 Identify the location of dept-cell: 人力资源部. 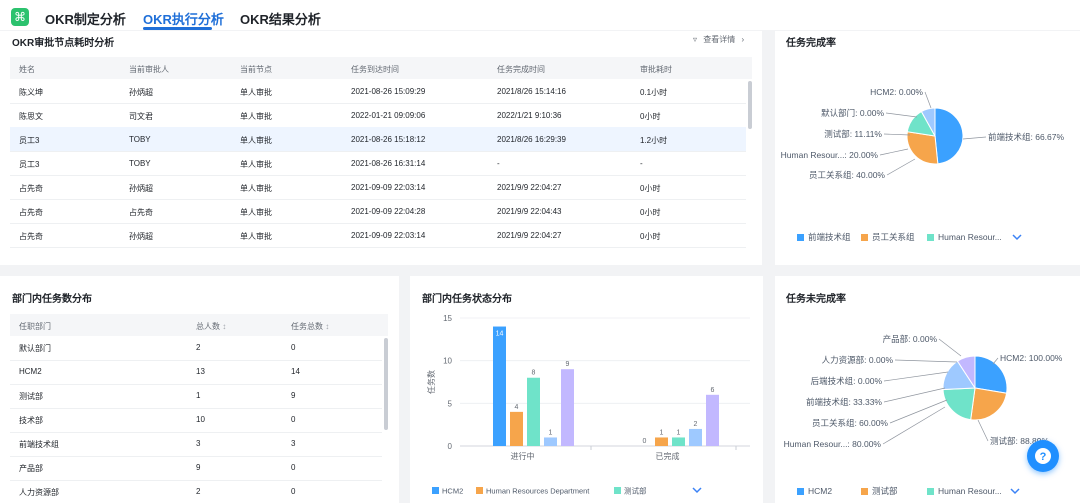
(39, 492).